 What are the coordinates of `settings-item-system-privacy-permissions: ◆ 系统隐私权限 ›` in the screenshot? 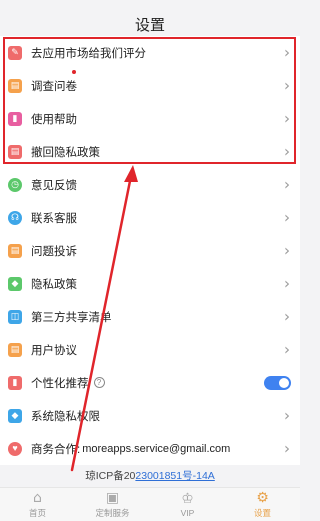 It's located at (150, 415).